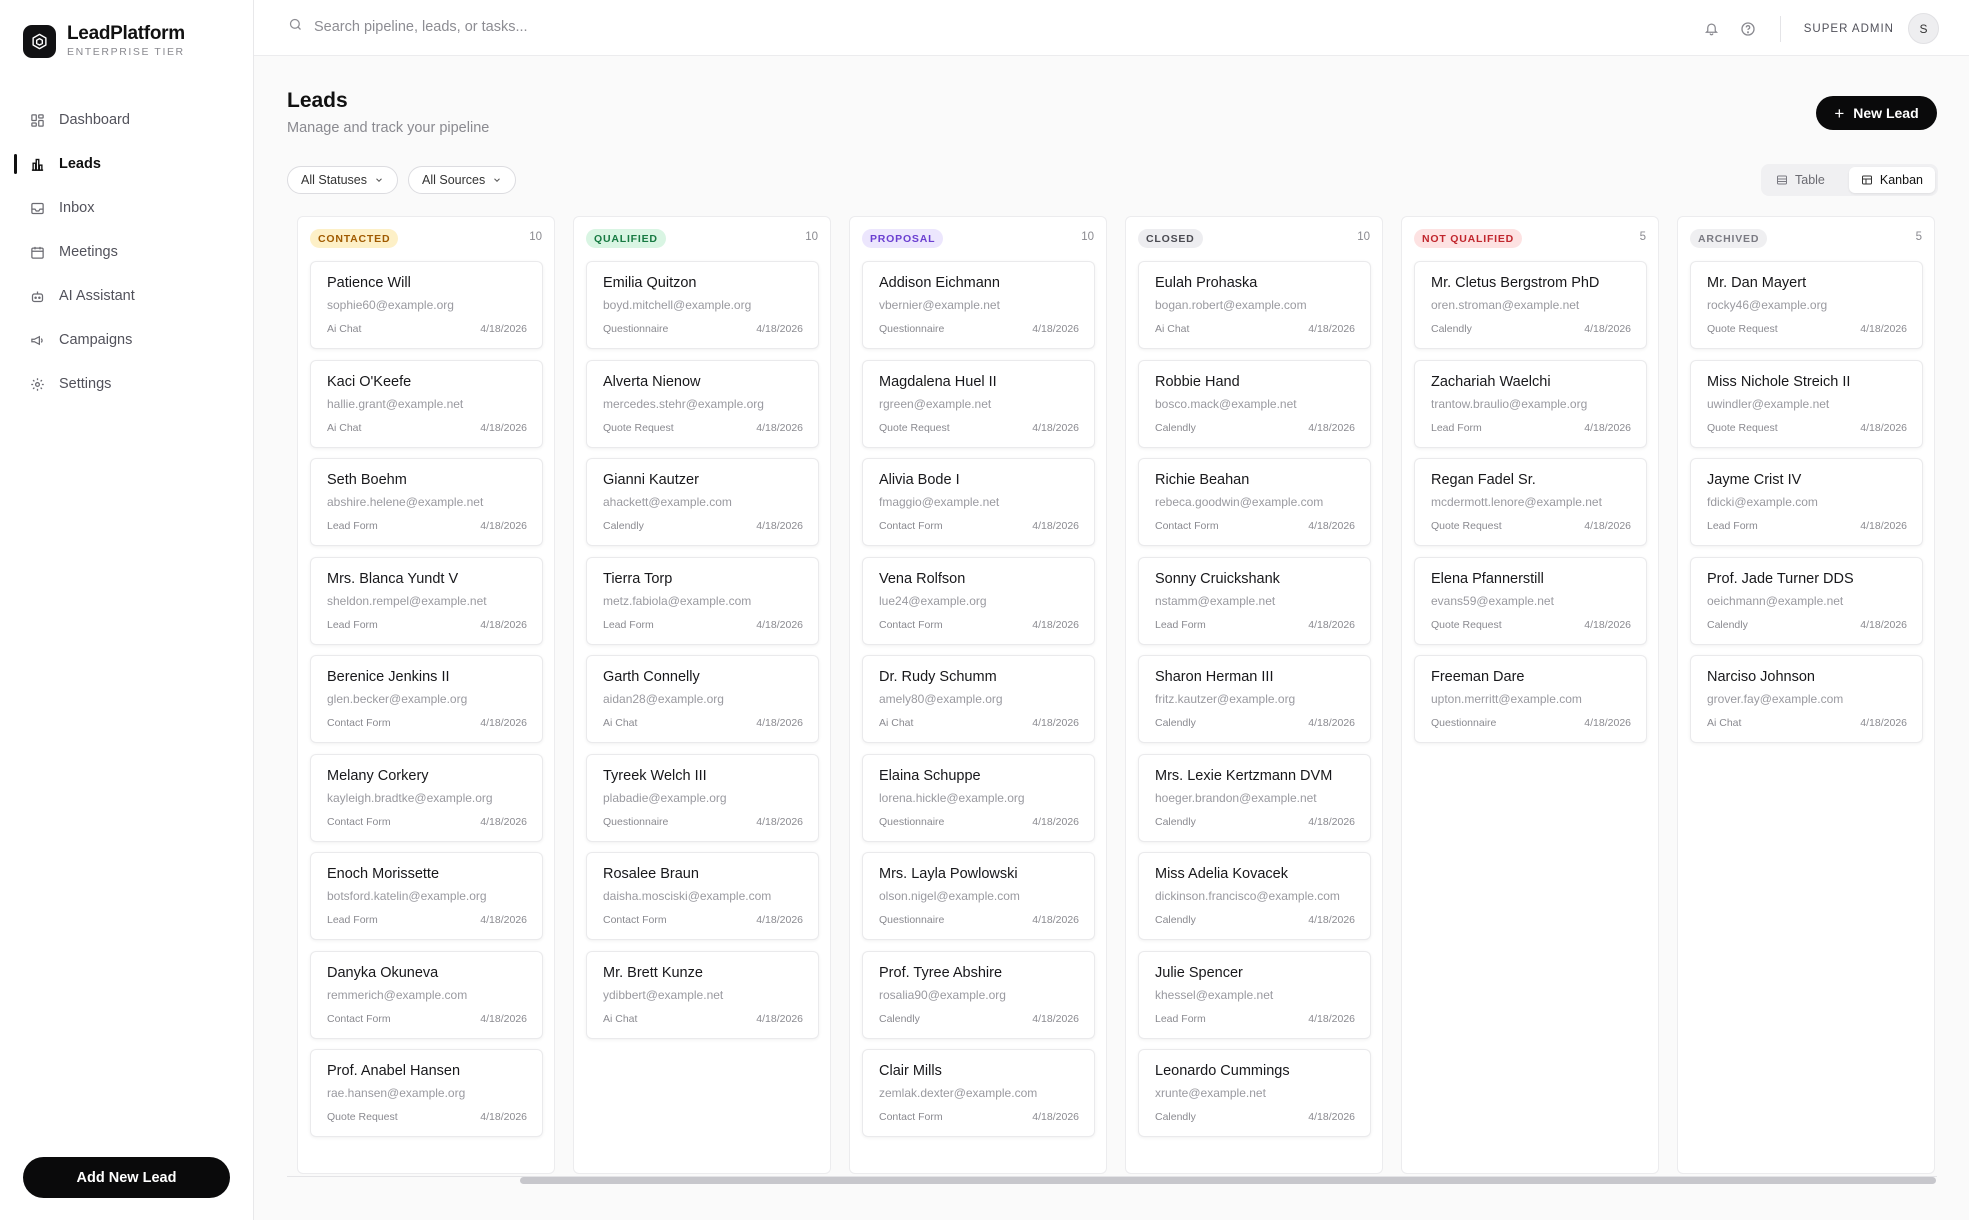 Image resolution: width=1969 pixels, height=1220 pixels. What do you see at coordinates (1800, 180) in the screenshot?
I see `tab-table: Table` at bounding box center [1800, 180].